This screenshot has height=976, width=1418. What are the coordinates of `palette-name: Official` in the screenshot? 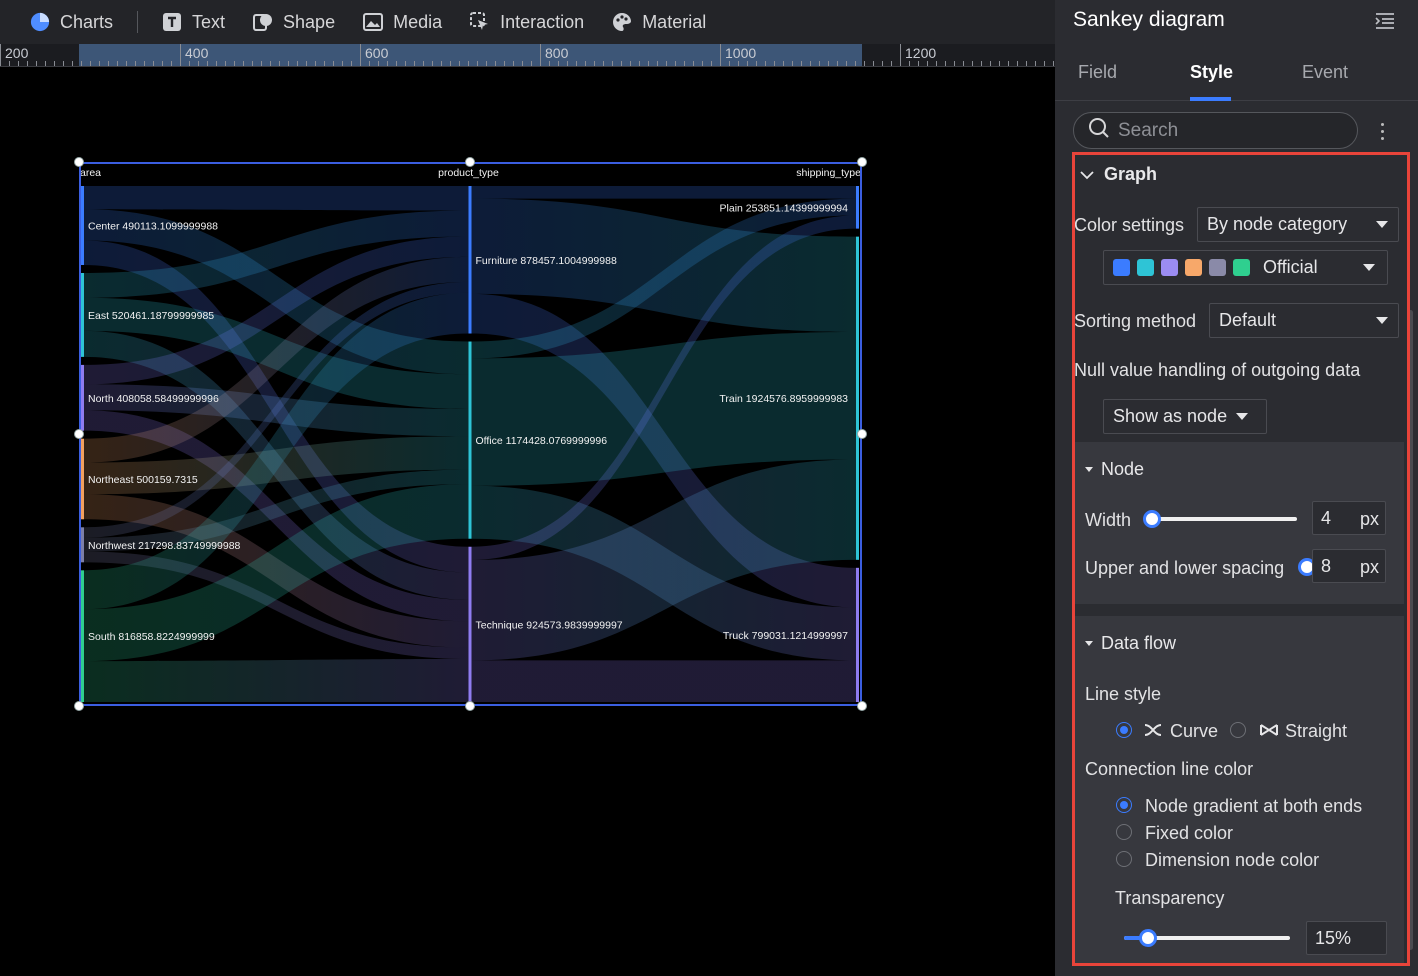 It's located at (1290, 267).